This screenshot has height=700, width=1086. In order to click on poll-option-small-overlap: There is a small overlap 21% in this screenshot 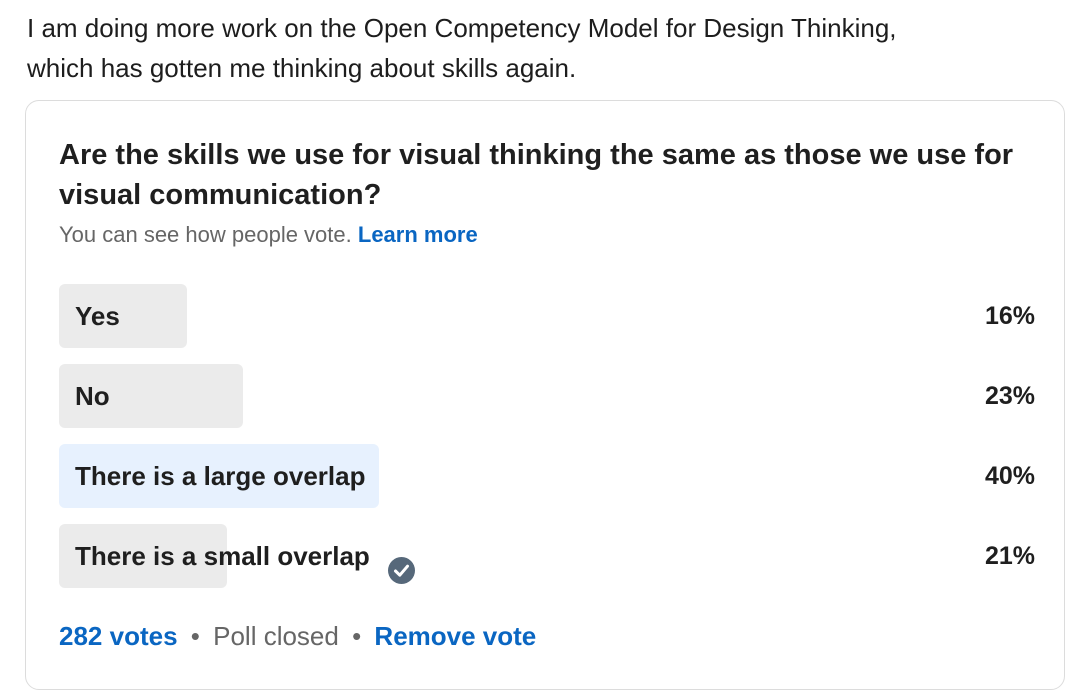, I will do `click(547, 556)`.